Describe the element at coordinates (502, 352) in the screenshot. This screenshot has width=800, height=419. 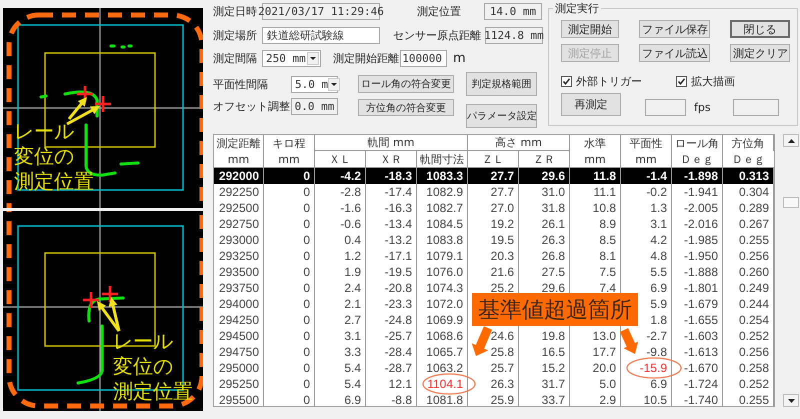
I see `table-cell: 25.8` at that location.